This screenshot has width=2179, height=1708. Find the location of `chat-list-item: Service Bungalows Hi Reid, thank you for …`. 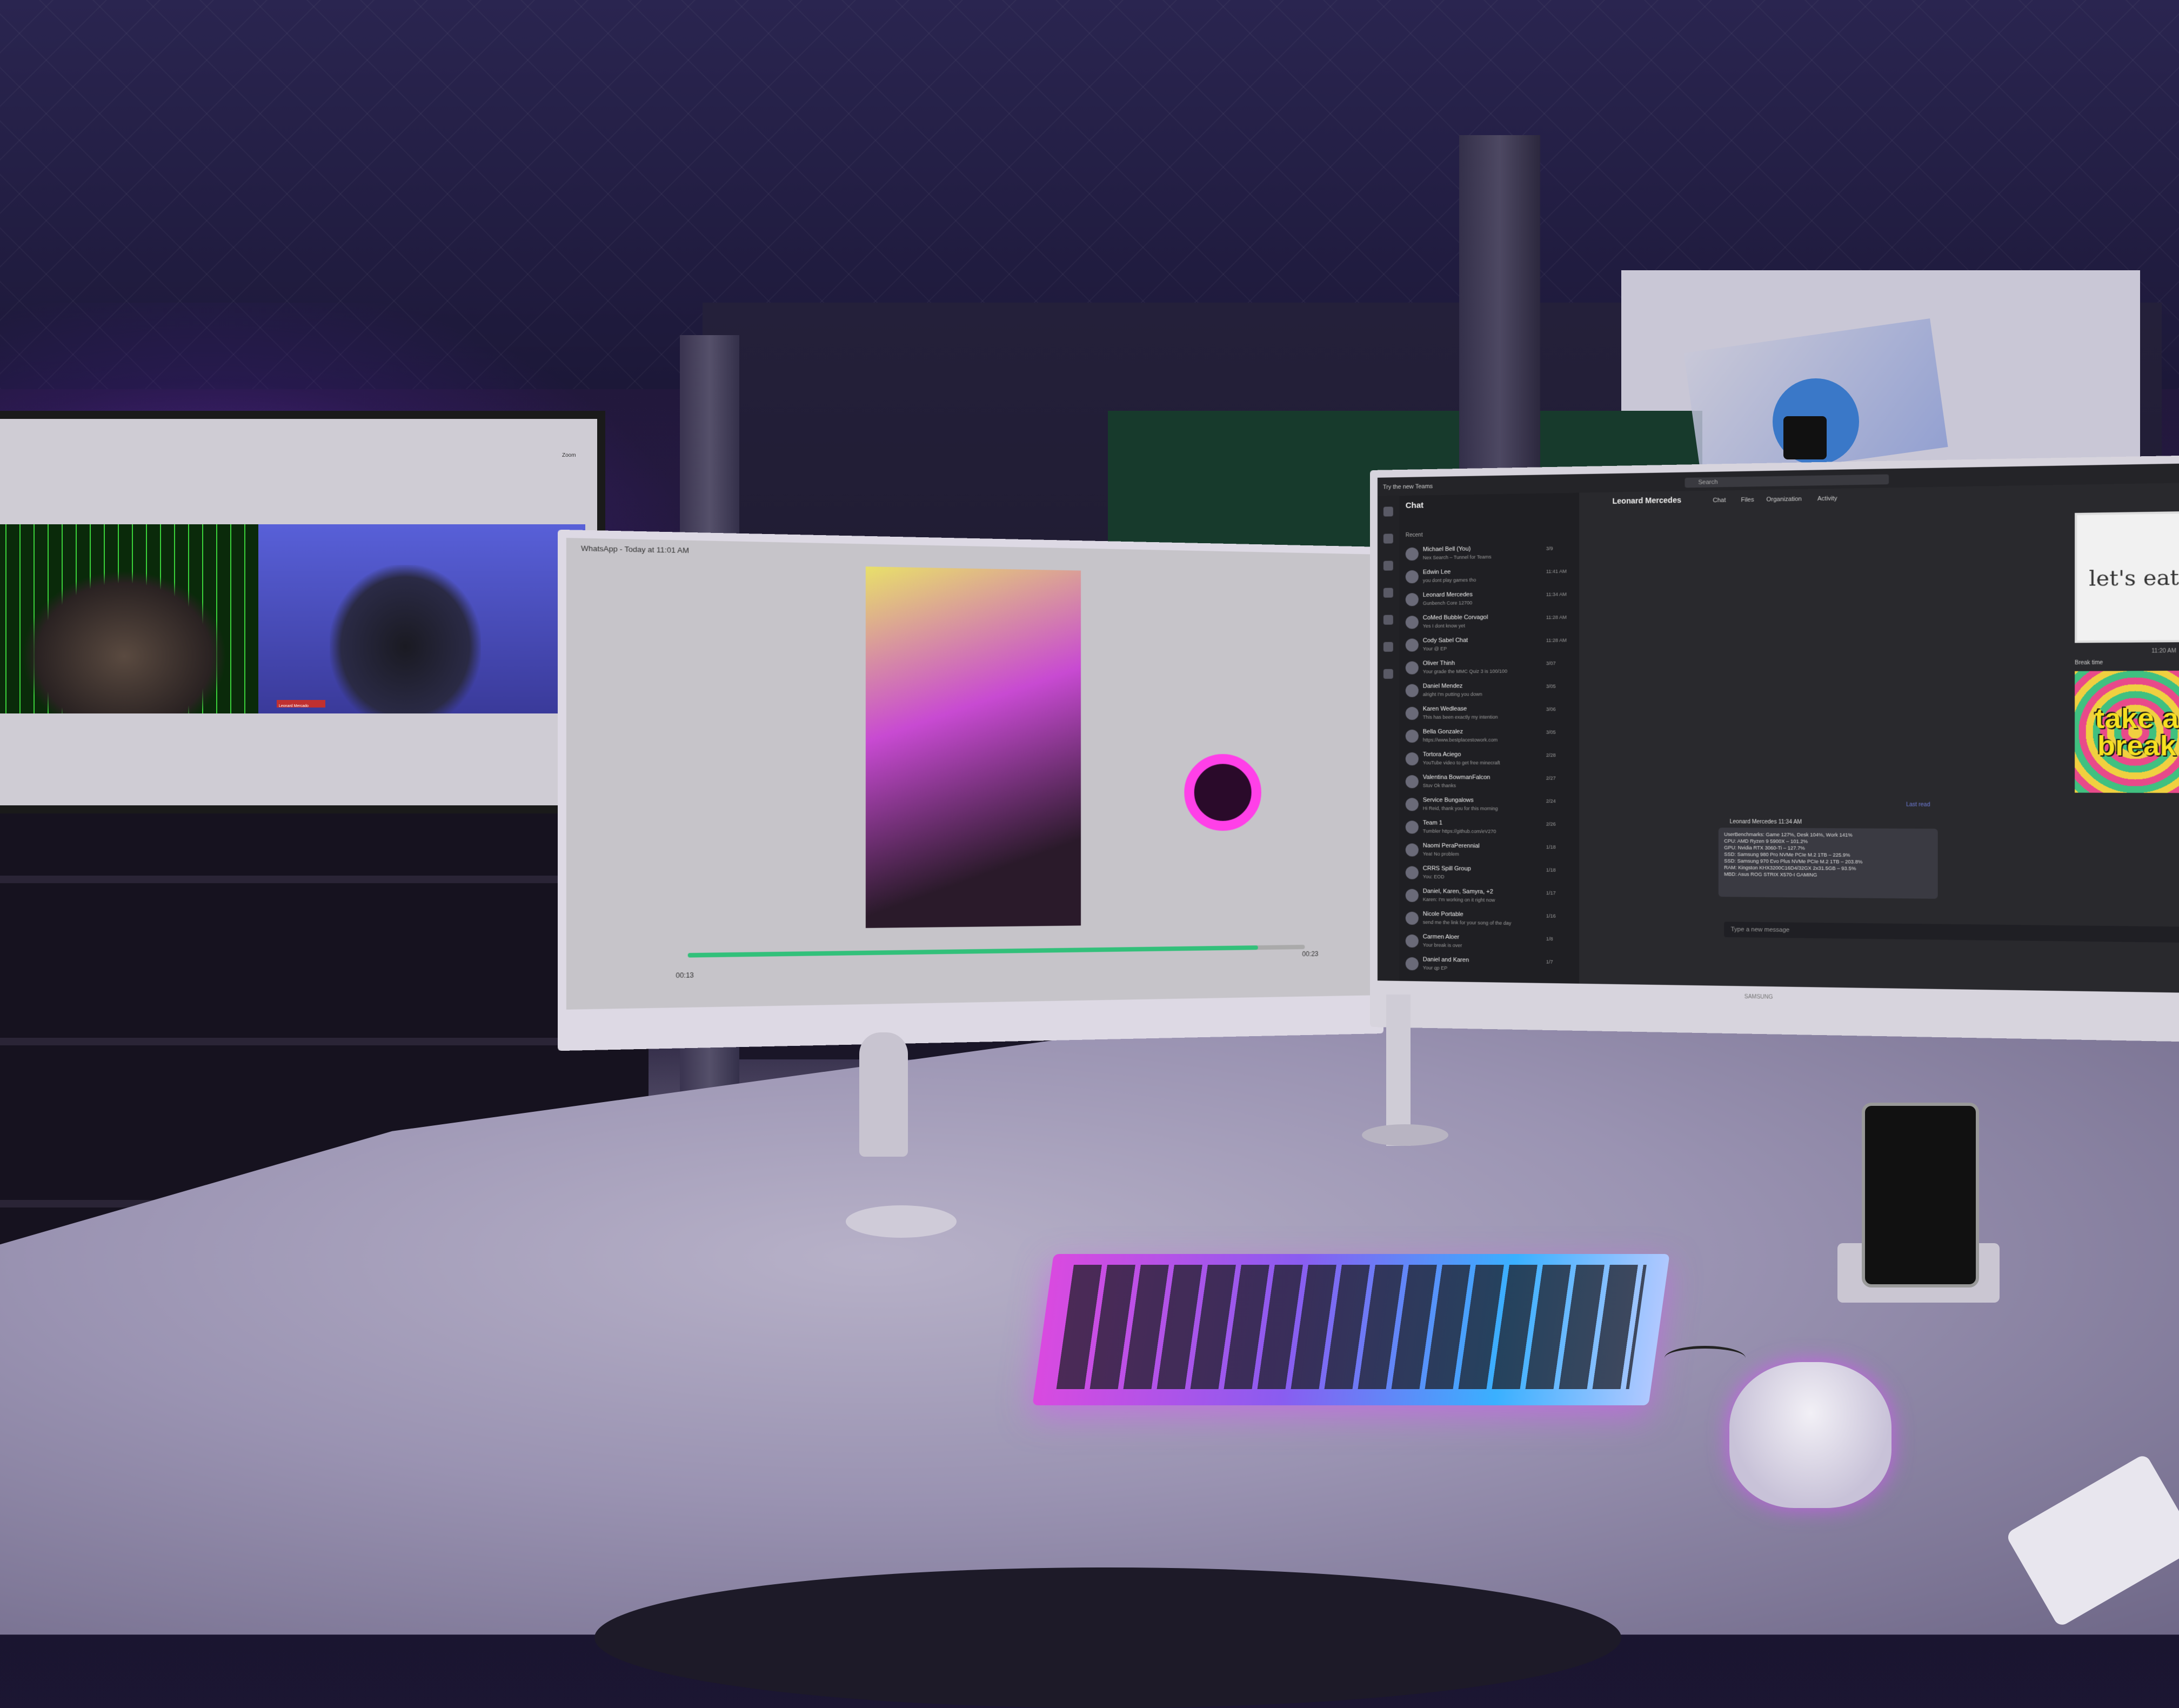

chat-list-item: Service Bungalows Hi Reid, thank you for … is located at coordinates (1489, 806).